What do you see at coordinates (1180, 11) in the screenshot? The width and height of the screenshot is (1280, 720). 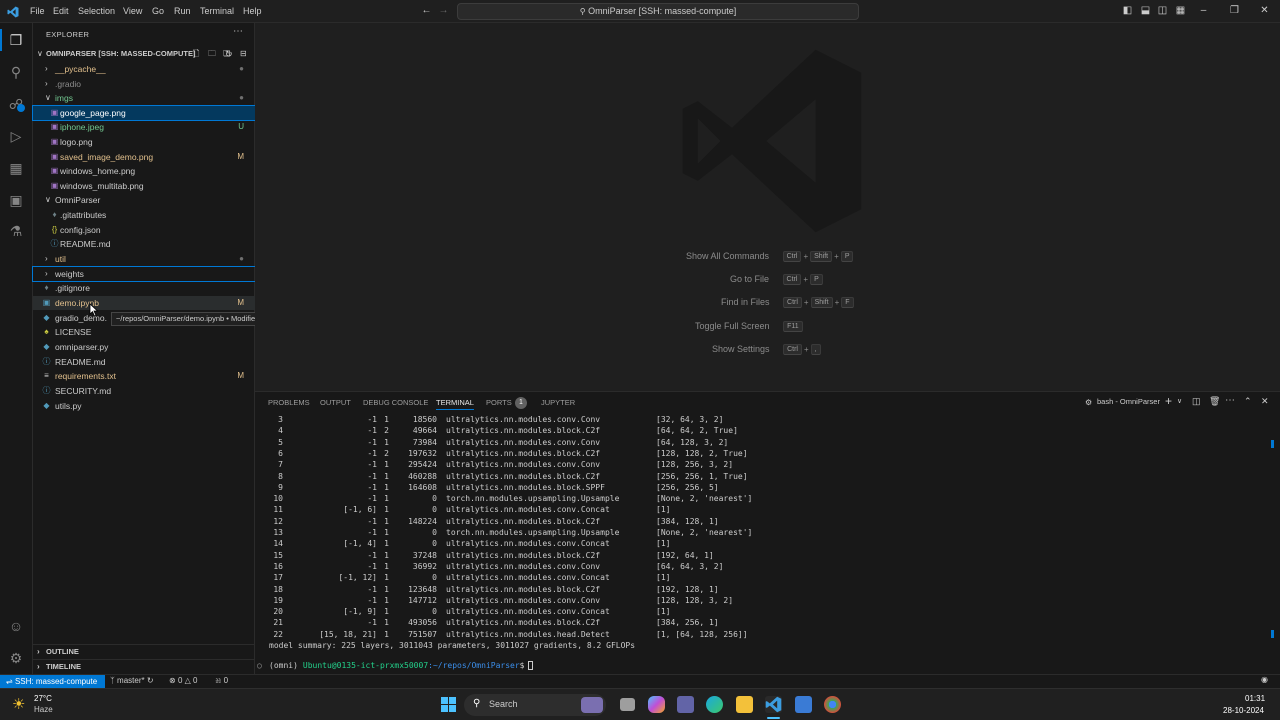 I see `customize-layout-icon: ▦` at bounding box center [1180, 11].